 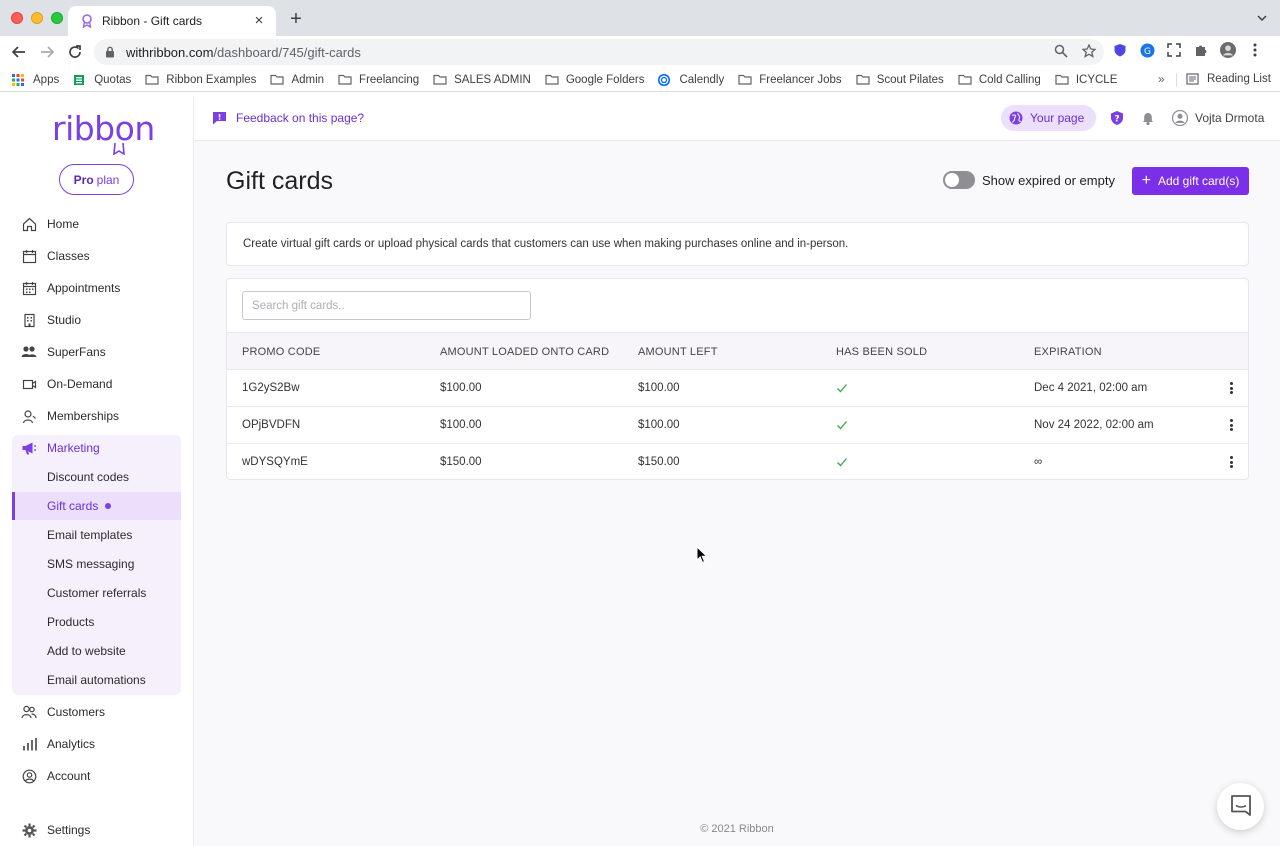 What do you see at coordinates (96, 477) in the screenshot?
I see `sidebar-subitem-discount-codes: Discount codes` at bounding box center [96, 477].